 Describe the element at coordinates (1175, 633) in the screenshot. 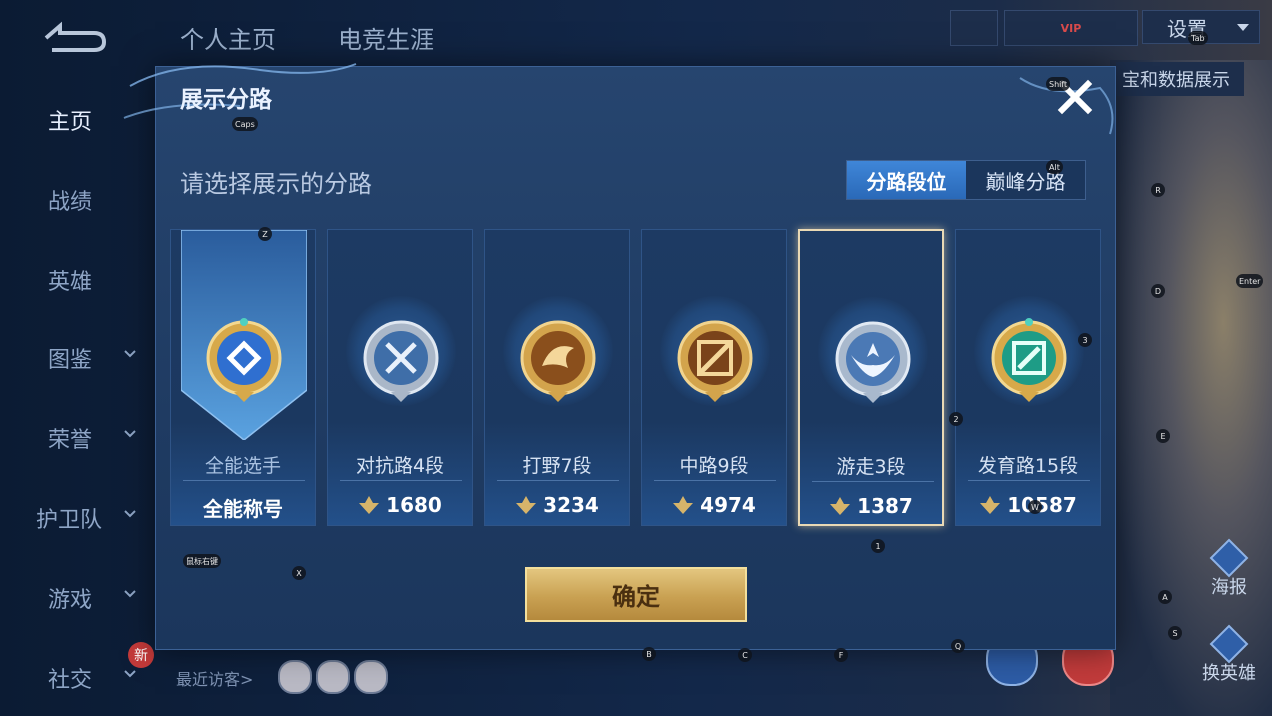

I see `key-hint: S` at that location.